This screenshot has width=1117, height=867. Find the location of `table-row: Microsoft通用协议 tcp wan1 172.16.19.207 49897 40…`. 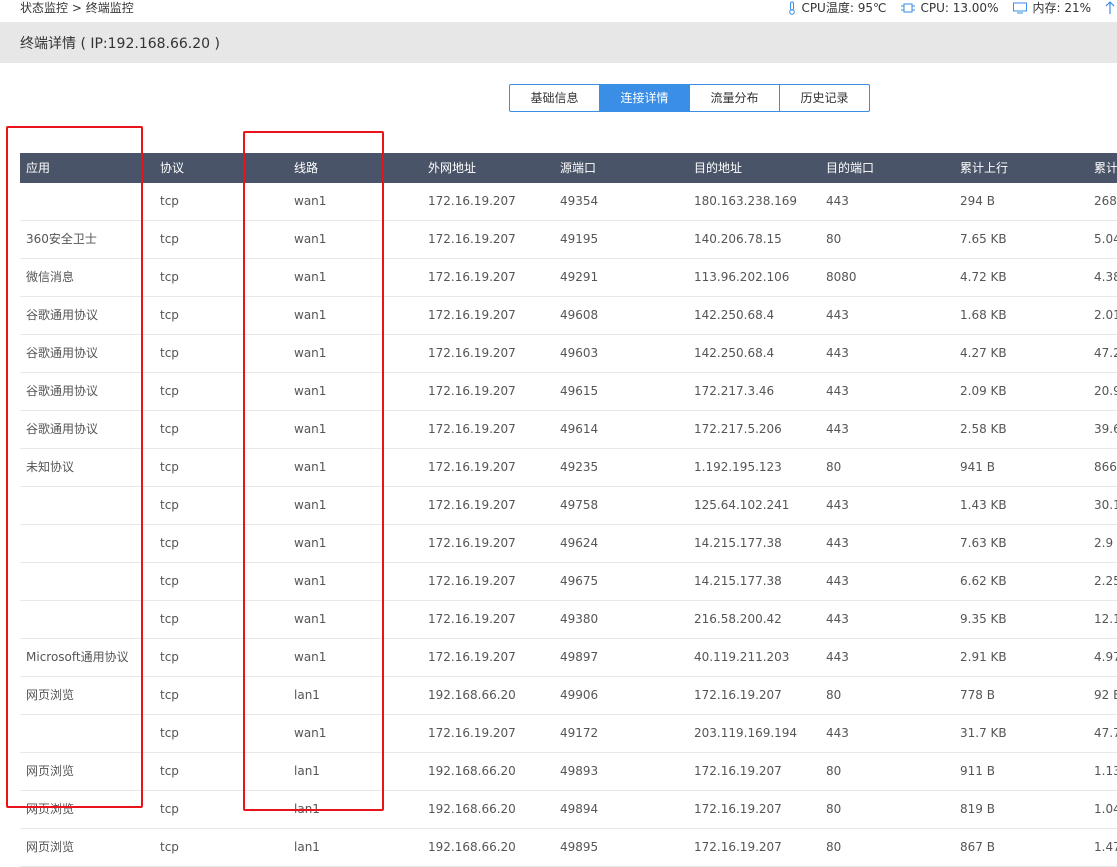

table-row: Microsoft通用协议 tcp wan1 172.16.19.207 49897 40… is located at coordinates (568, 658).